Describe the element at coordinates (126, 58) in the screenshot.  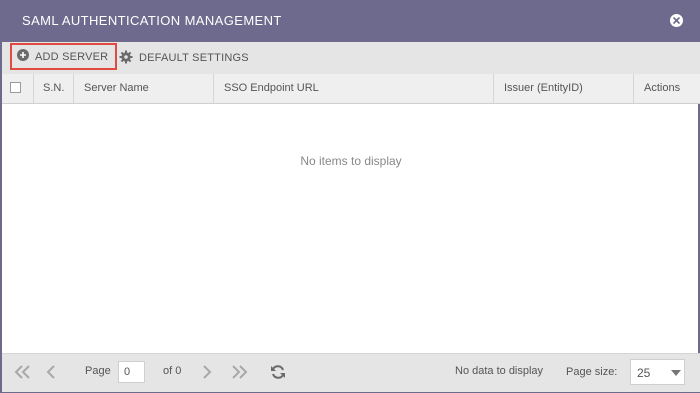
I see `gear-icon` at that location.